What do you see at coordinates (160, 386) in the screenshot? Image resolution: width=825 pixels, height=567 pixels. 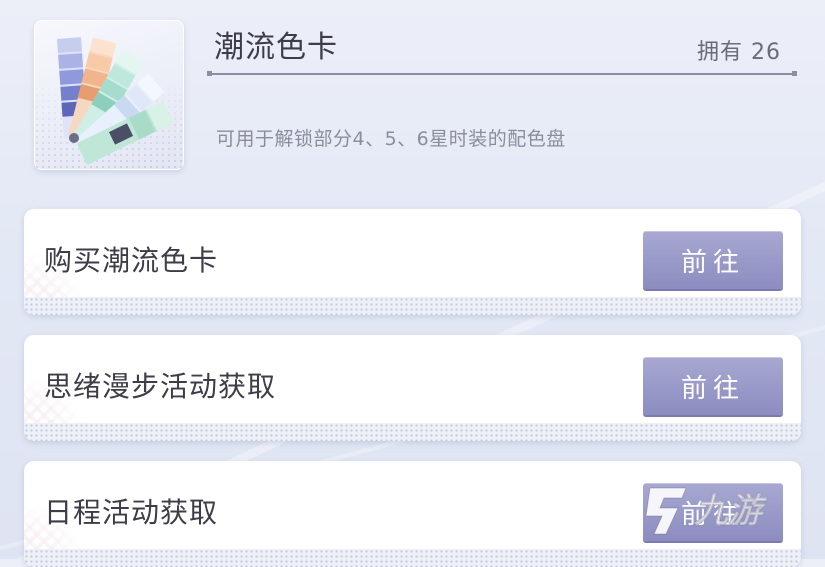 I see `source-label: 思绪漫步活动获取` at bounding box center [160, 386].